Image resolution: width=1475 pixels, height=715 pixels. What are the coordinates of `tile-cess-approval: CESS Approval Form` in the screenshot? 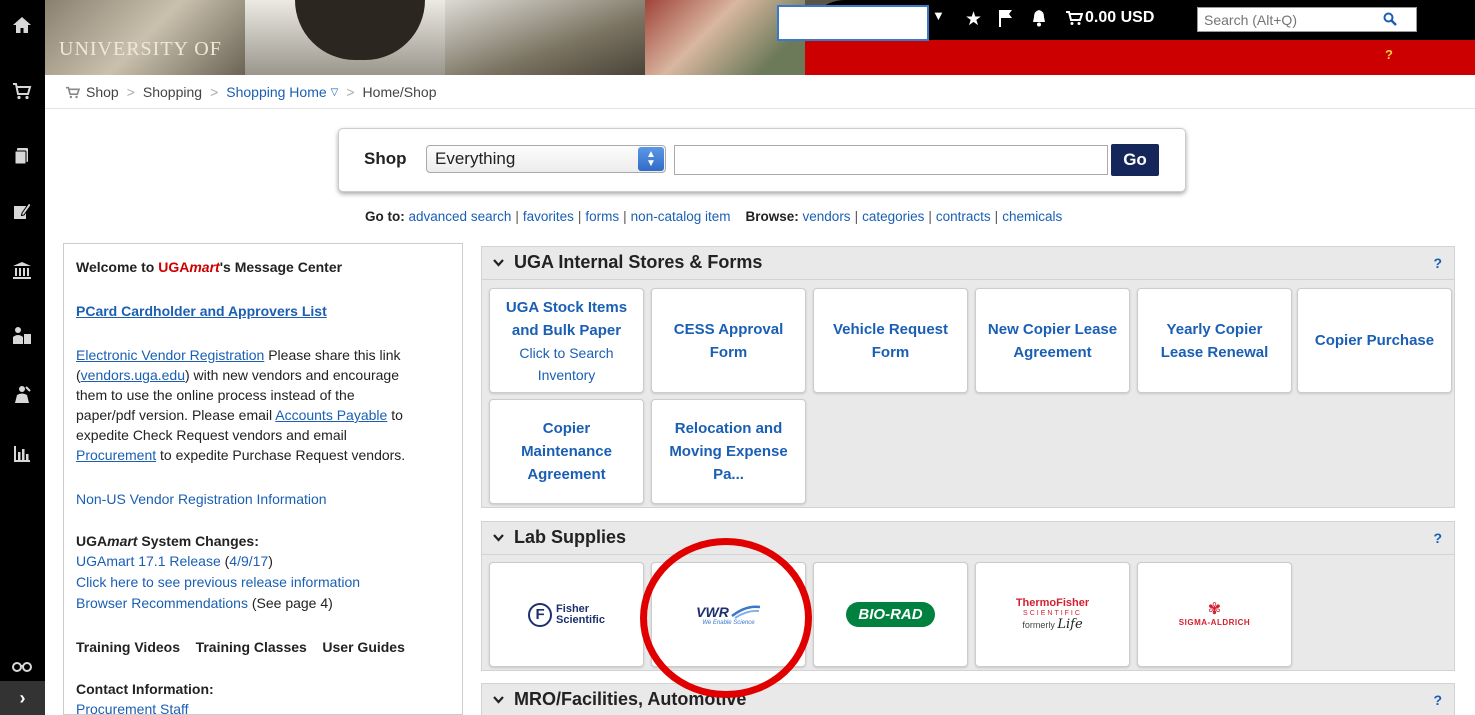 It's located at (728, 340).